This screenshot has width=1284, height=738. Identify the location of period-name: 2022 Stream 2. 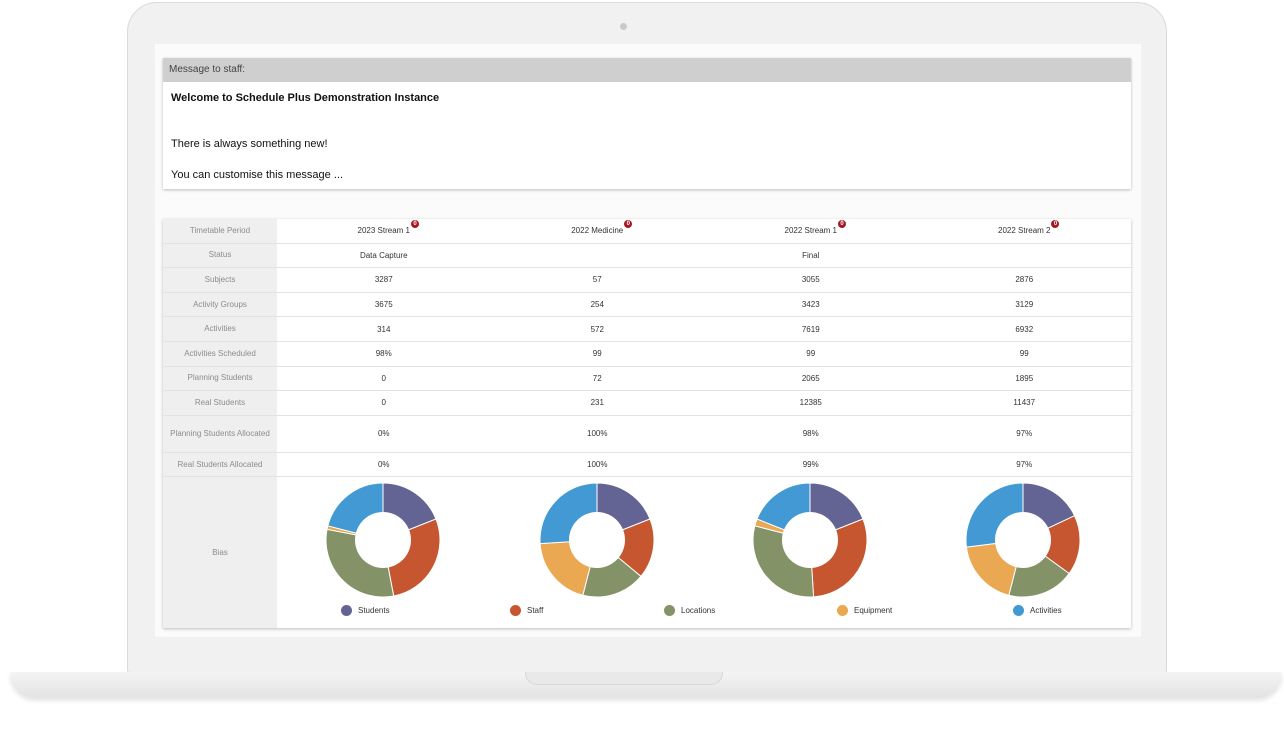
(1024, 230).